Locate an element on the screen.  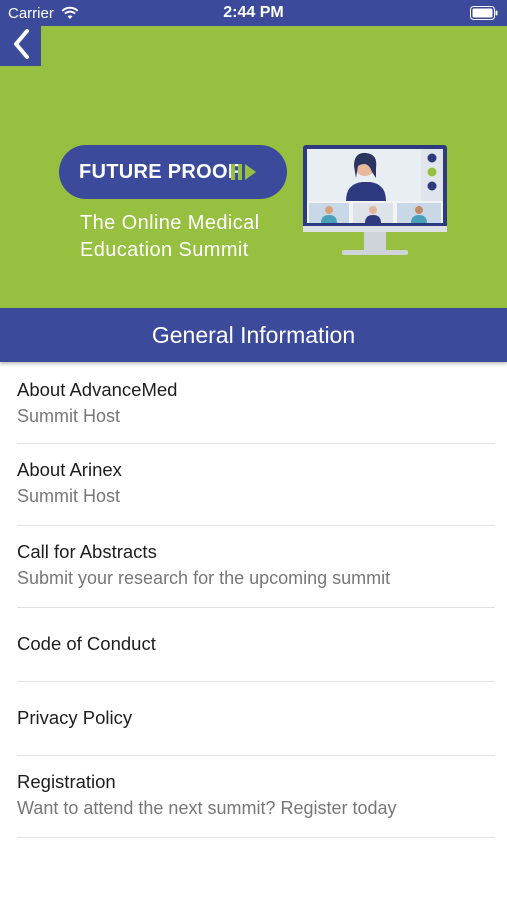
list-item-title: About AdvanceMed is located at coordinates (97, 389).